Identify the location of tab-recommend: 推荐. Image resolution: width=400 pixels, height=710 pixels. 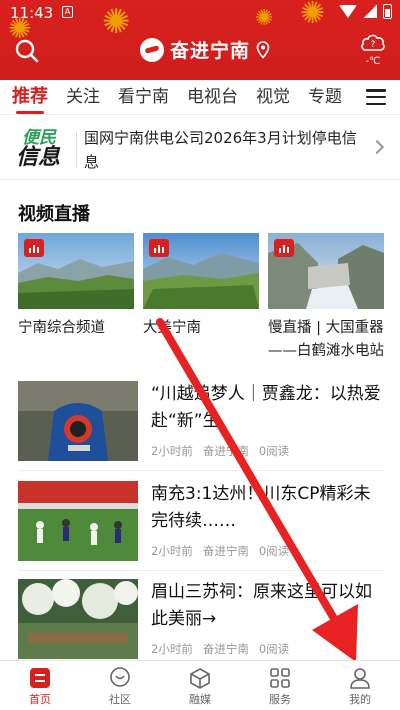
(30, 99).